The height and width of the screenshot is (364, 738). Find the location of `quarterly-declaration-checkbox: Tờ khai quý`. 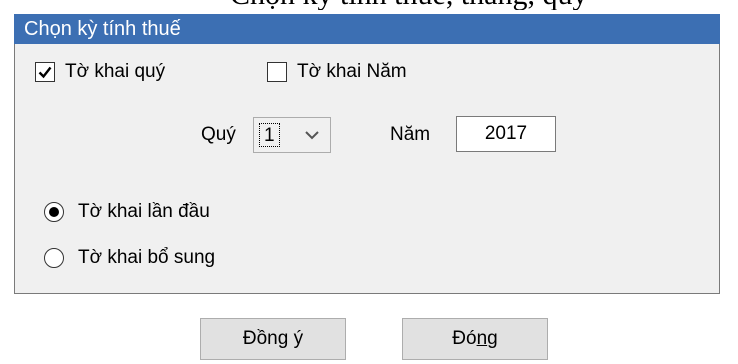

quarterly-declaration-checkbox: Tờ khai quý is located at coordinates (100, 72).